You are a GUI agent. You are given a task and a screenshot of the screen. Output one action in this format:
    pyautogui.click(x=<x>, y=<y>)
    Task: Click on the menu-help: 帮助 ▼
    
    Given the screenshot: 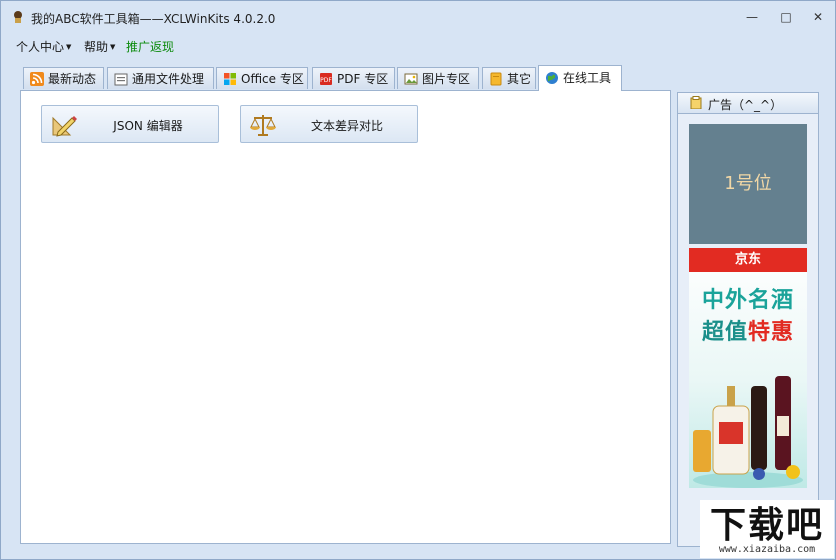 What is the action you would take?
    pyautogui.click(x=99, y=46)
    